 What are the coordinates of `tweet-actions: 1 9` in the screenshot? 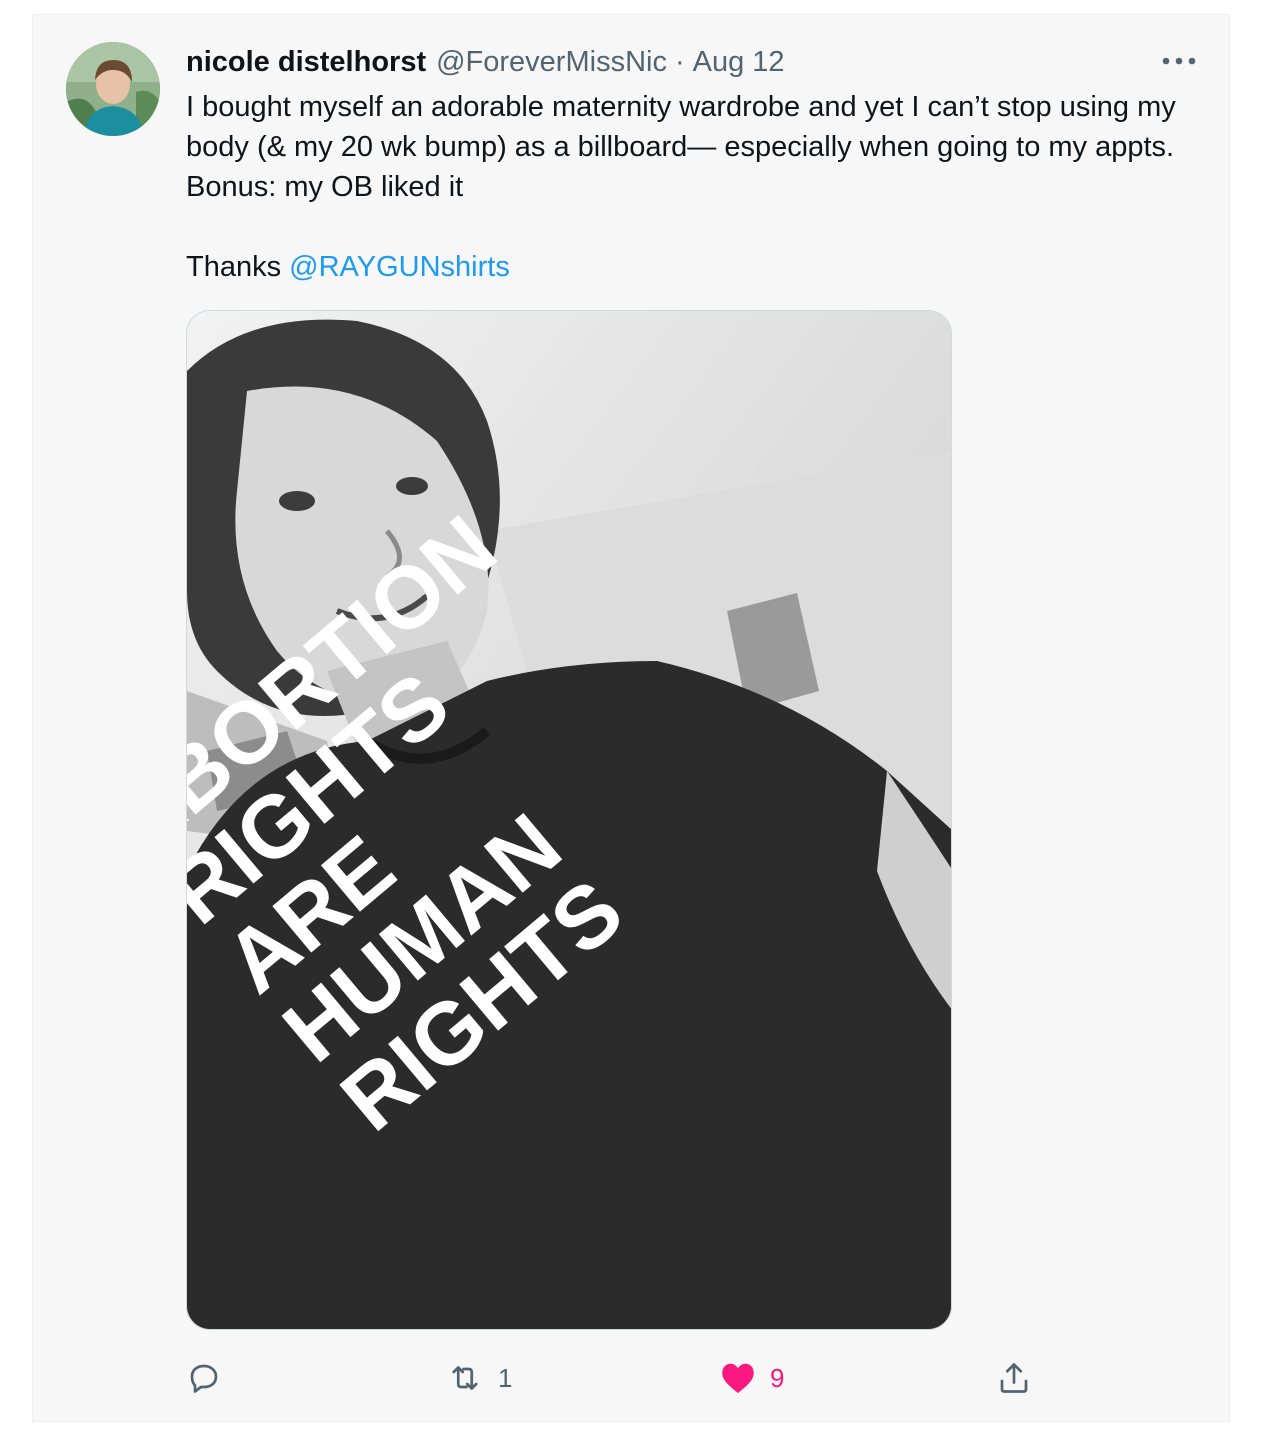 It's located at (626, 1378).